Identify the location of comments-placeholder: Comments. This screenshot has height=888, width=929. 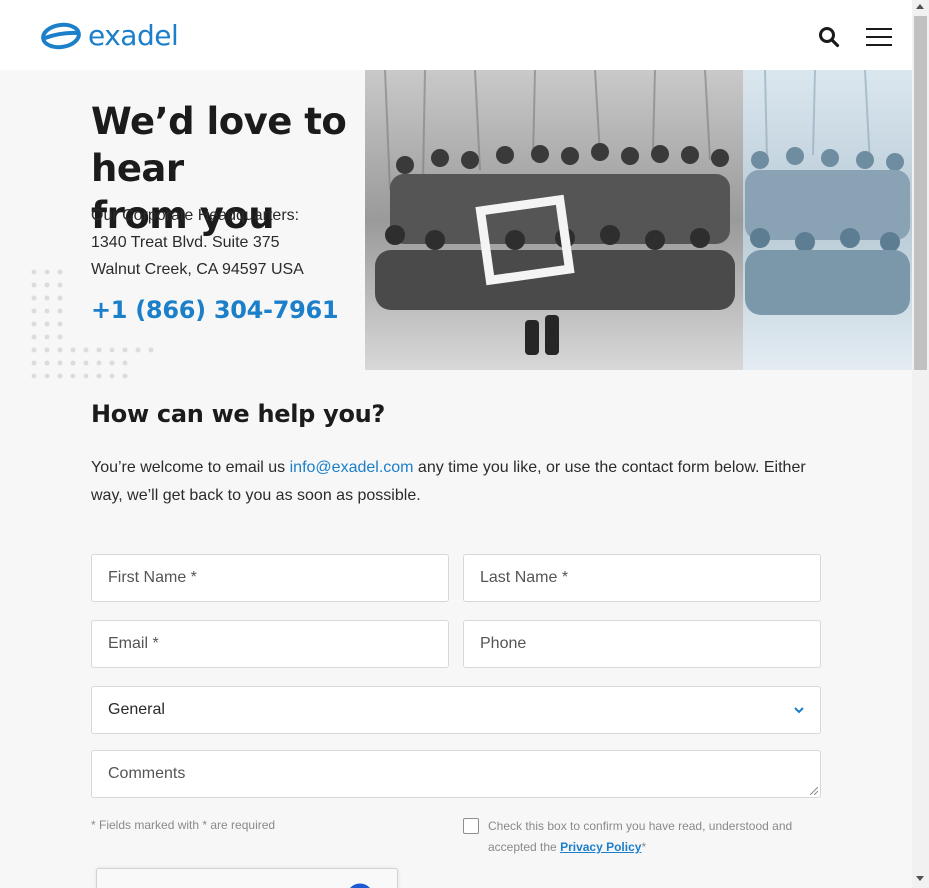
(147, 773).